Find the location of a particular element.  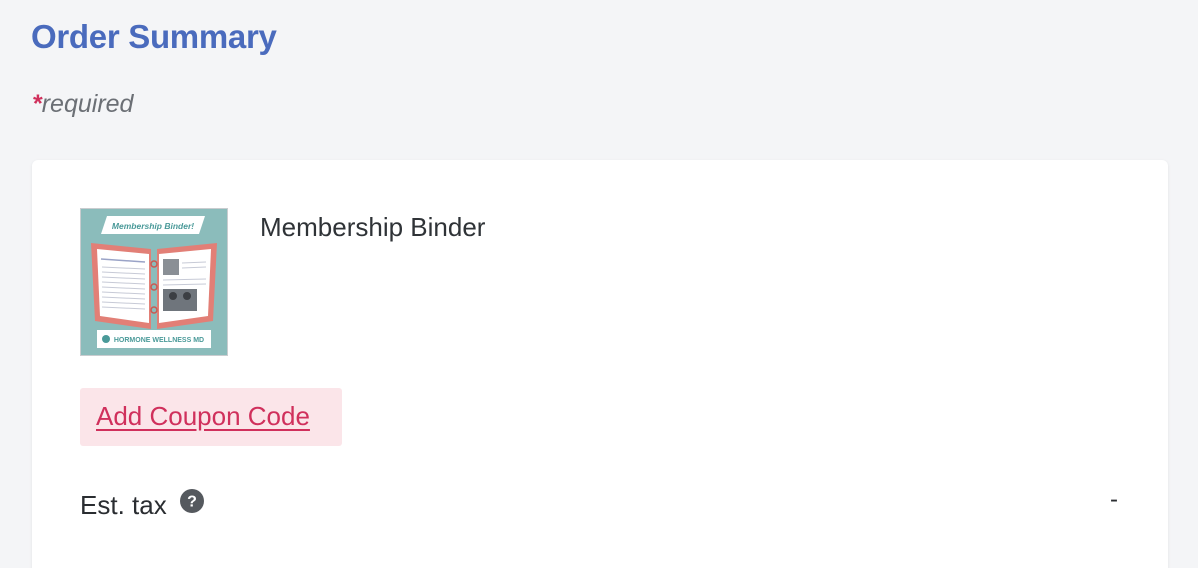

page-title: Order Summary is located at coordinates (154, 36).